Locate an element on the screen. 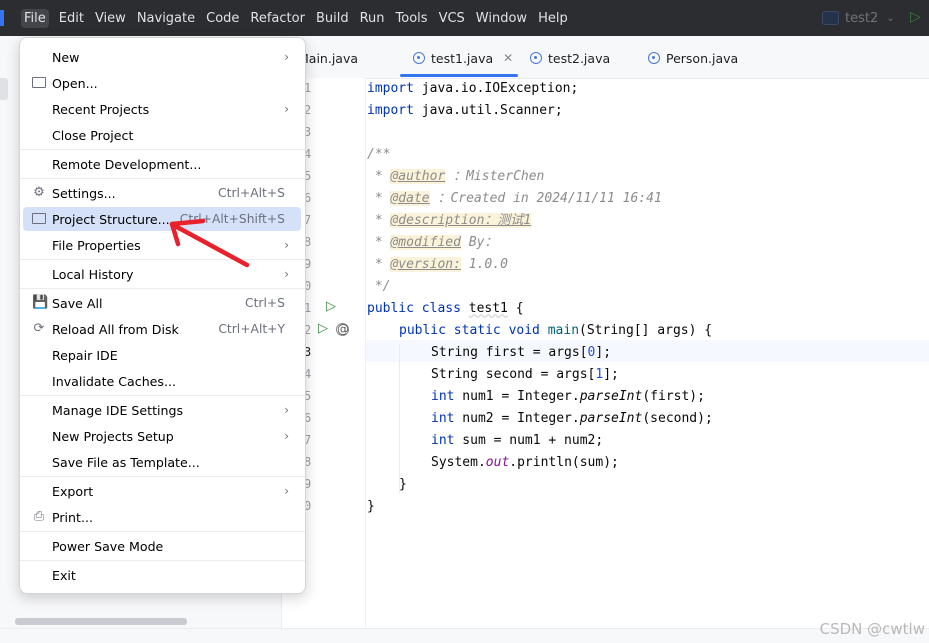 This screenshot has width=929, height=643. red-arrow-annotation is located at coordinates (209, 243).